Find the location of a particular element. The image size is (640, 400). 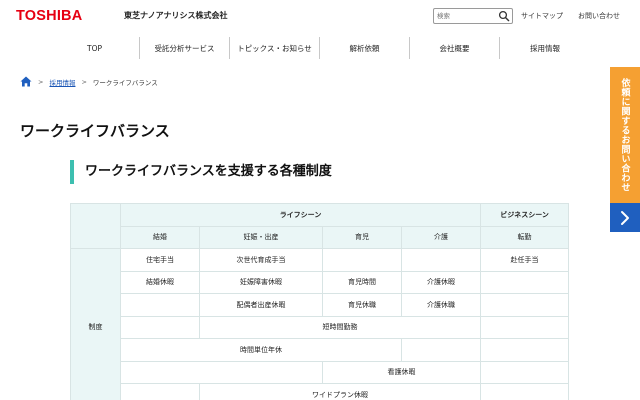

table-row: ワイドプラン休暇 is located at coordinates (320, 391).